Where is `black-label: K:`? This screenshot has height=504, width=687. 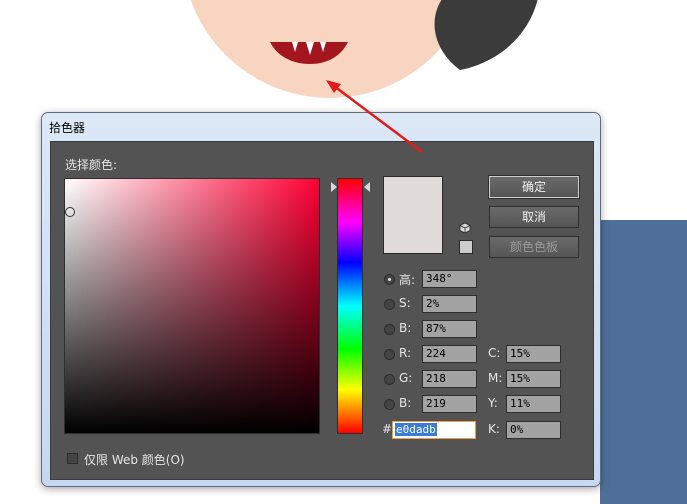
black-label: K: is located at coordinates (494, 429).